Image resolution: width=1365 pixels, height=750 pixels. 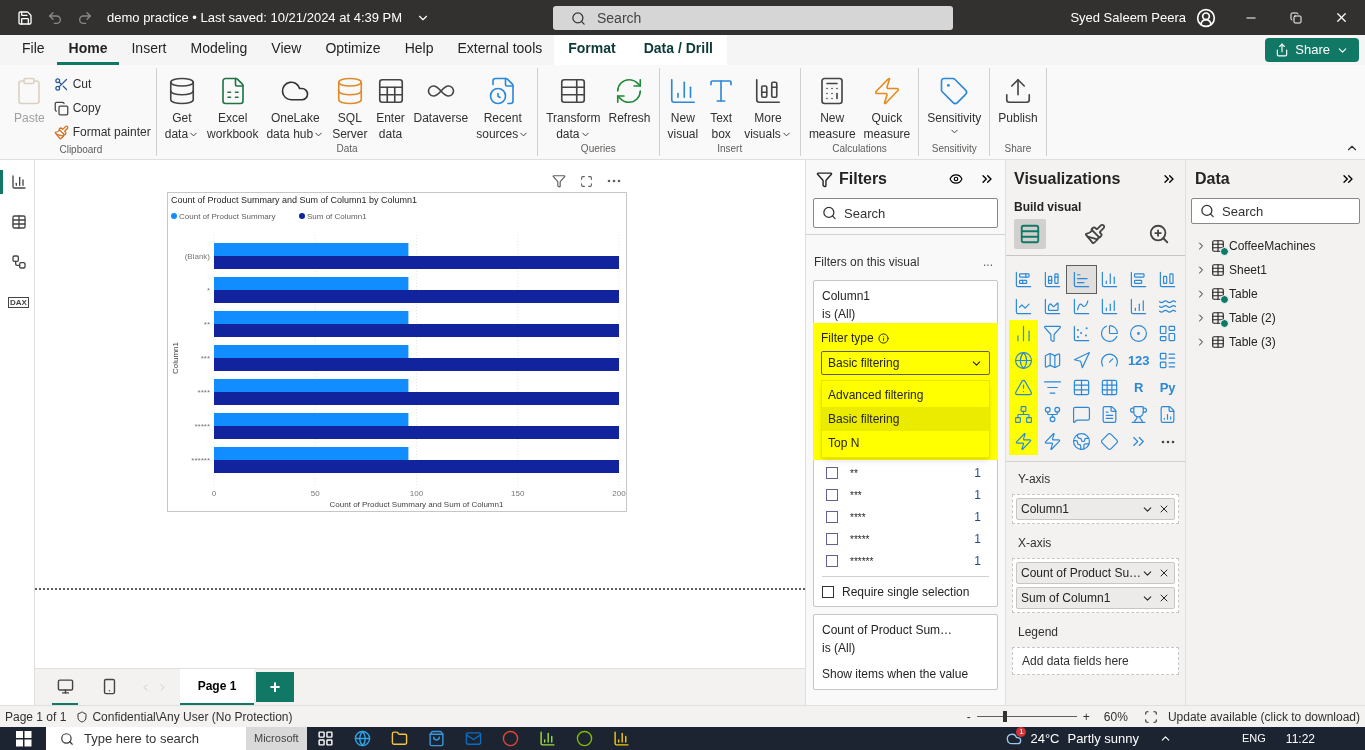 What do you see at coordinates (832, 109) in the screenshot?
I see `ribbon-button: New measure` at bounding box center [832, 109].